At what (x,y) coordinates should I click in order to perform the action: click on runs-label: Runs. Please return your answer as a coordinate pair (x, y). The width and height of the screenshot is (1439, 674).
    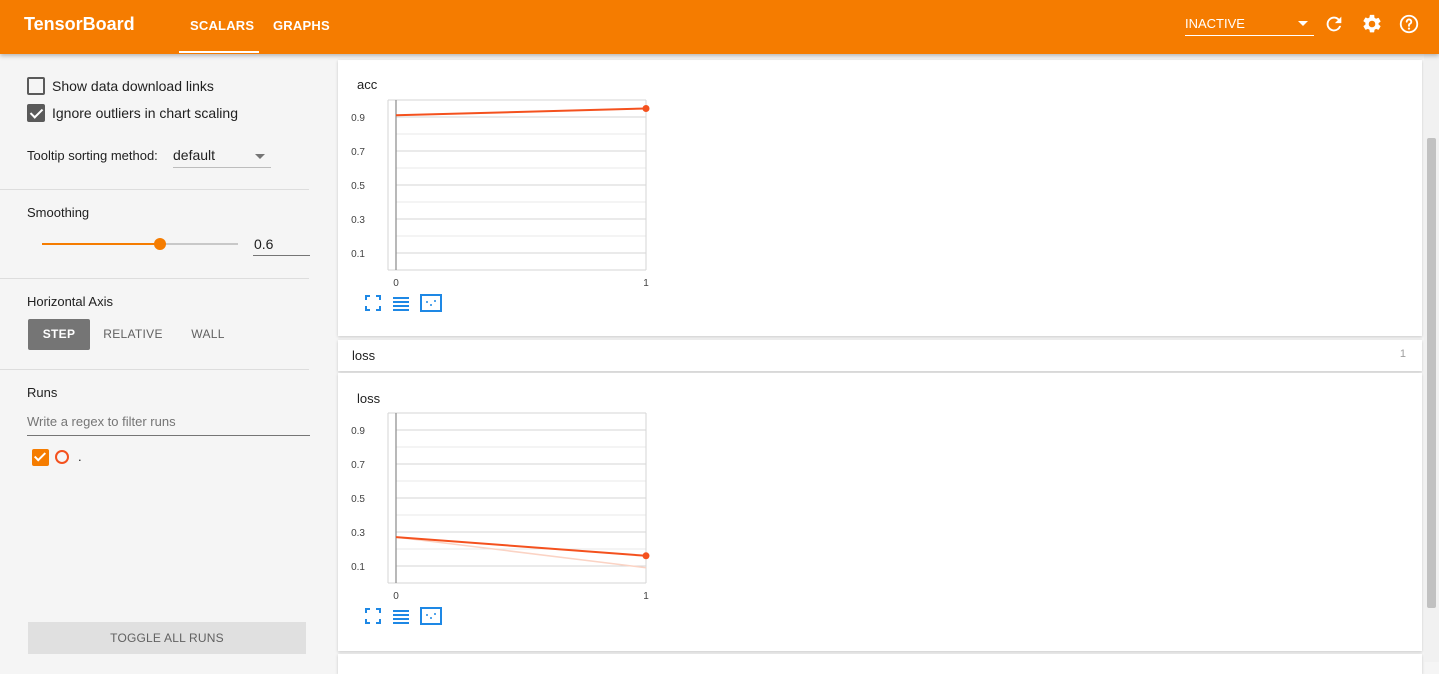
    Looking at the image, I should click on (42, 392).